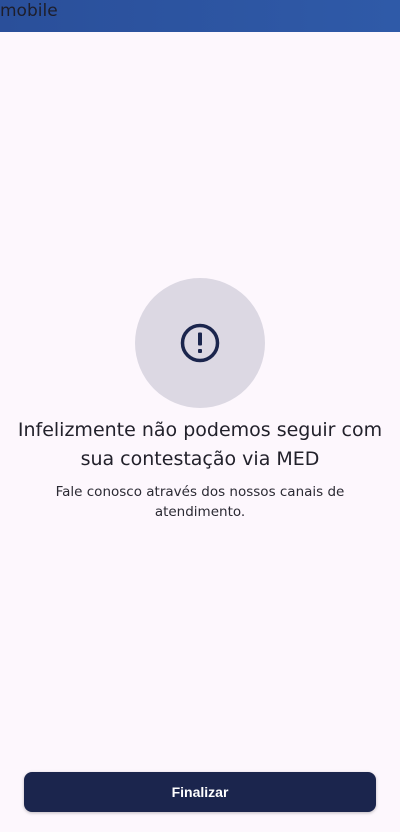 This screenshot has width=400, height=832. What do you see at coordinates (29, 11) in the screenshot?
I see `app-title: mobile` at bounding box center [29, 11].